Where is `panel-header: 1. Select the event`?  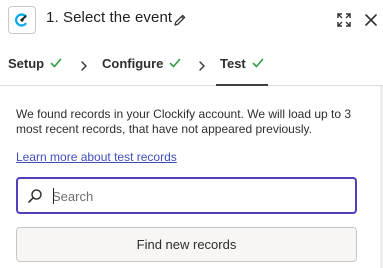
panel-header: 1. Select the event is located at coordinates (191, 20).